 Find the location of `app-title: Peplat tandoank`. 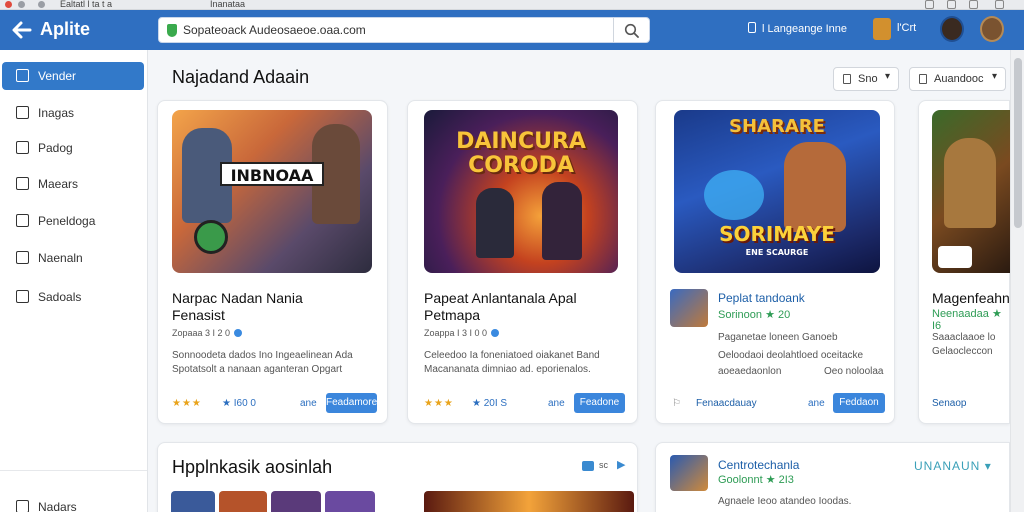

app-title: Peplat tandoank is located at coordinates (761, 298).